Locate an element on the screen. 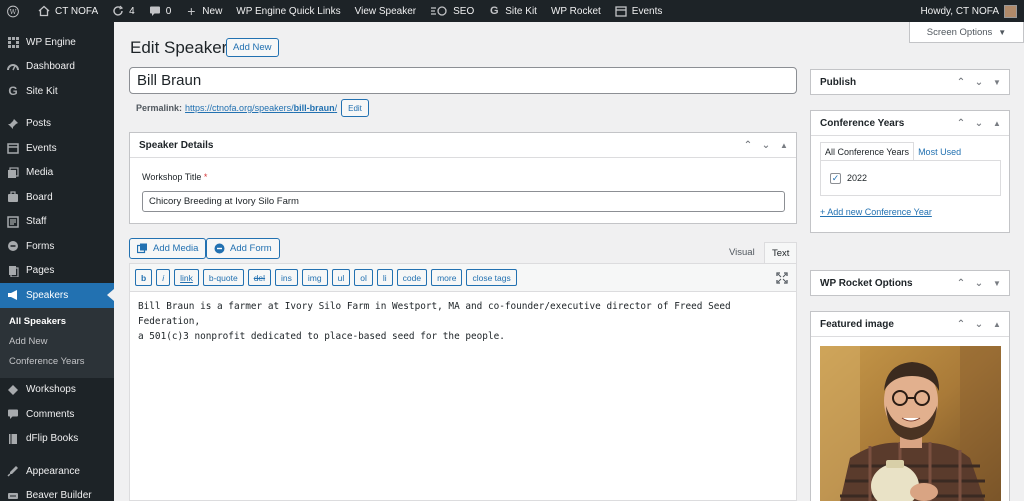 This screenshot has width=1024, height=501. workshop-label-text: Workshop Title is located at coordinates (172, 177).